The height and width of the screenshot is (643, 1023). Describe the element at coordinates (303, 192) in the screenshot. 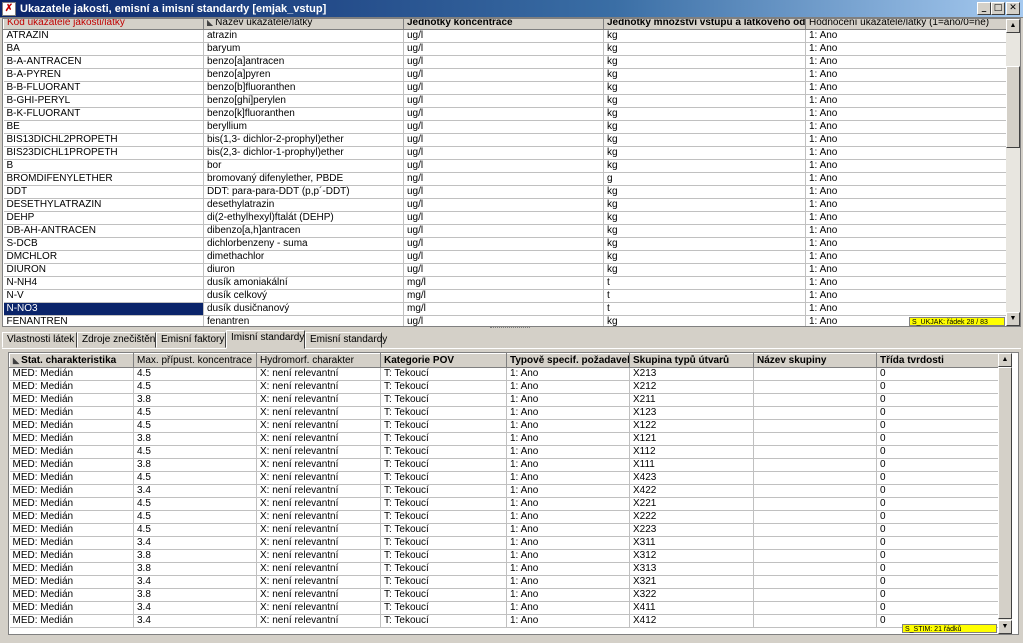

I see `table-cell: DDT: para-para-DDT (p,p´-DDT)` at that location.